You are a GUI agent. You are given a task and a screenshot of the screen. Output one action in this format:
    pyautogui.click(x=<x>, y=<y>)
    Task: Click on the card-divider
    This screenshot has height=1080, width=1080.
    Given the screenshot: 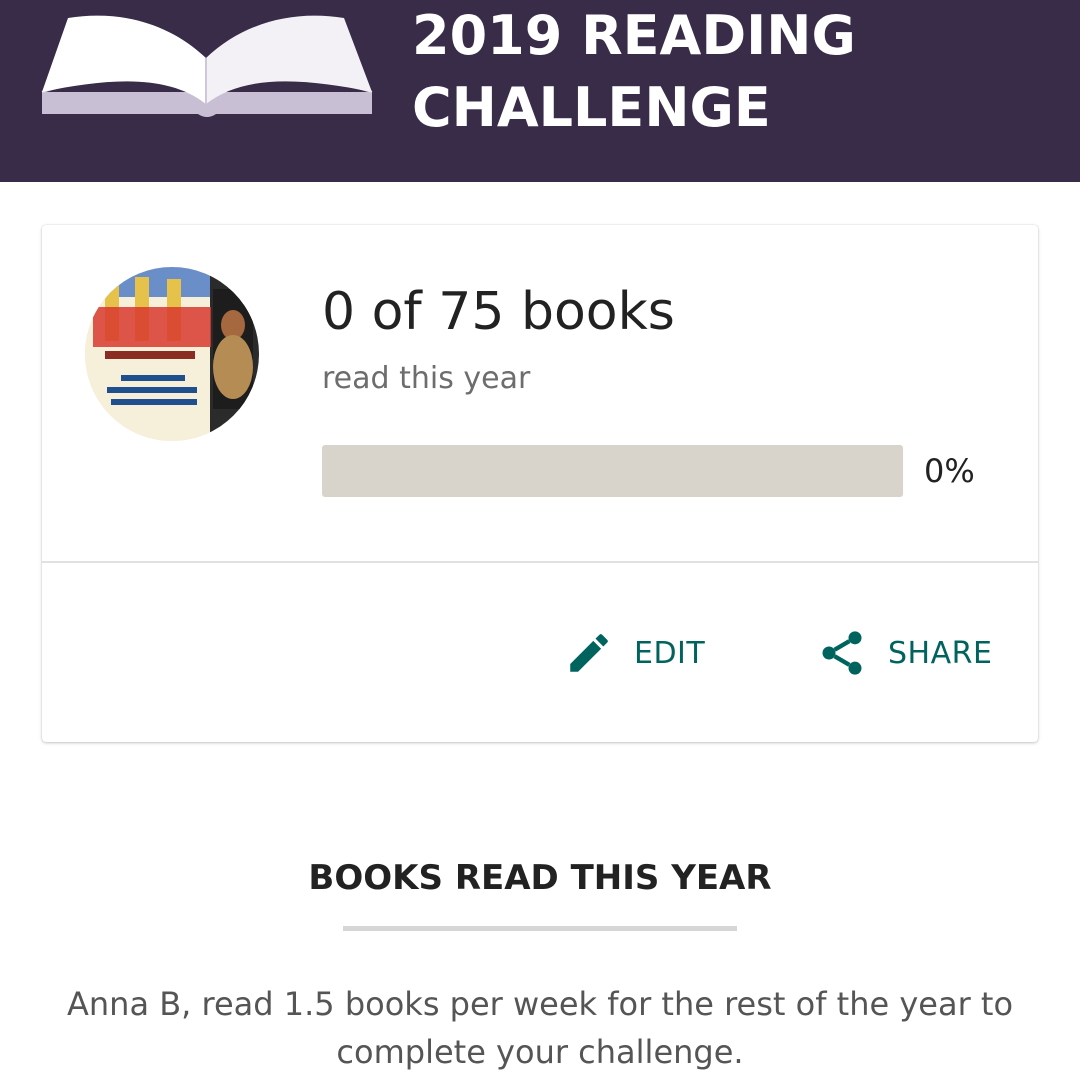 What is the action you would take?
    pyautogui.click(x=540, y=562)
    